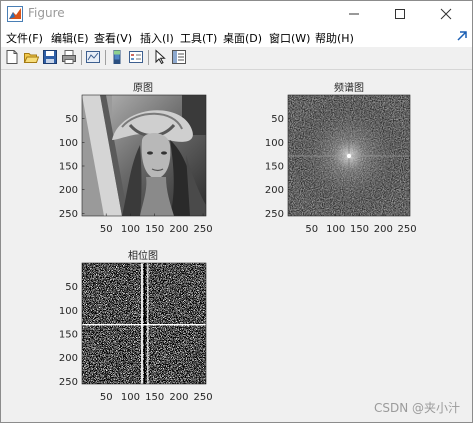 The image size is (473, 423). What do you see at coordinates (31, 57) in the screenshot?
I see `open-folder-icon` at bounding box center [31, 57].